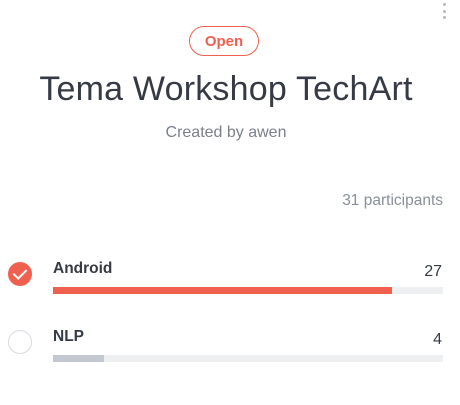 The image size is (460, 405). What do you see at coordinates (230, 346) in the screenshot?
I see `poll-option-nlp: NLP 4` at bounding box center [230, 346].